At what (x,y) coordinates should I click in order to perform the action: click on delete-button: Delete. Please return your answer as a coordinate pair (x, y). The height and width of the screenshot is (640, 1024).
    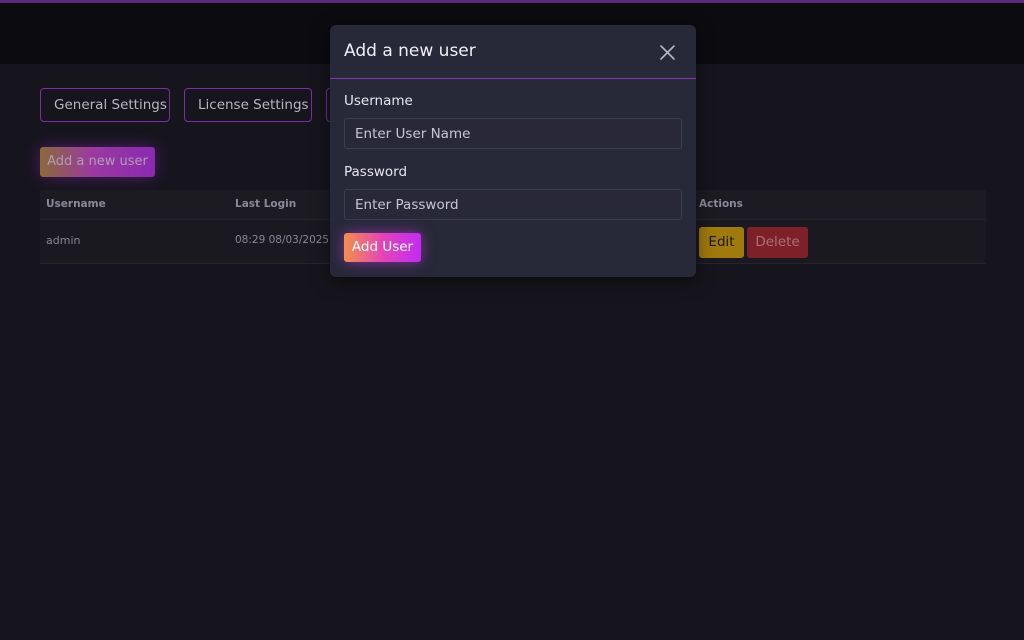
    Looking at the image, I should click on (777, 242).